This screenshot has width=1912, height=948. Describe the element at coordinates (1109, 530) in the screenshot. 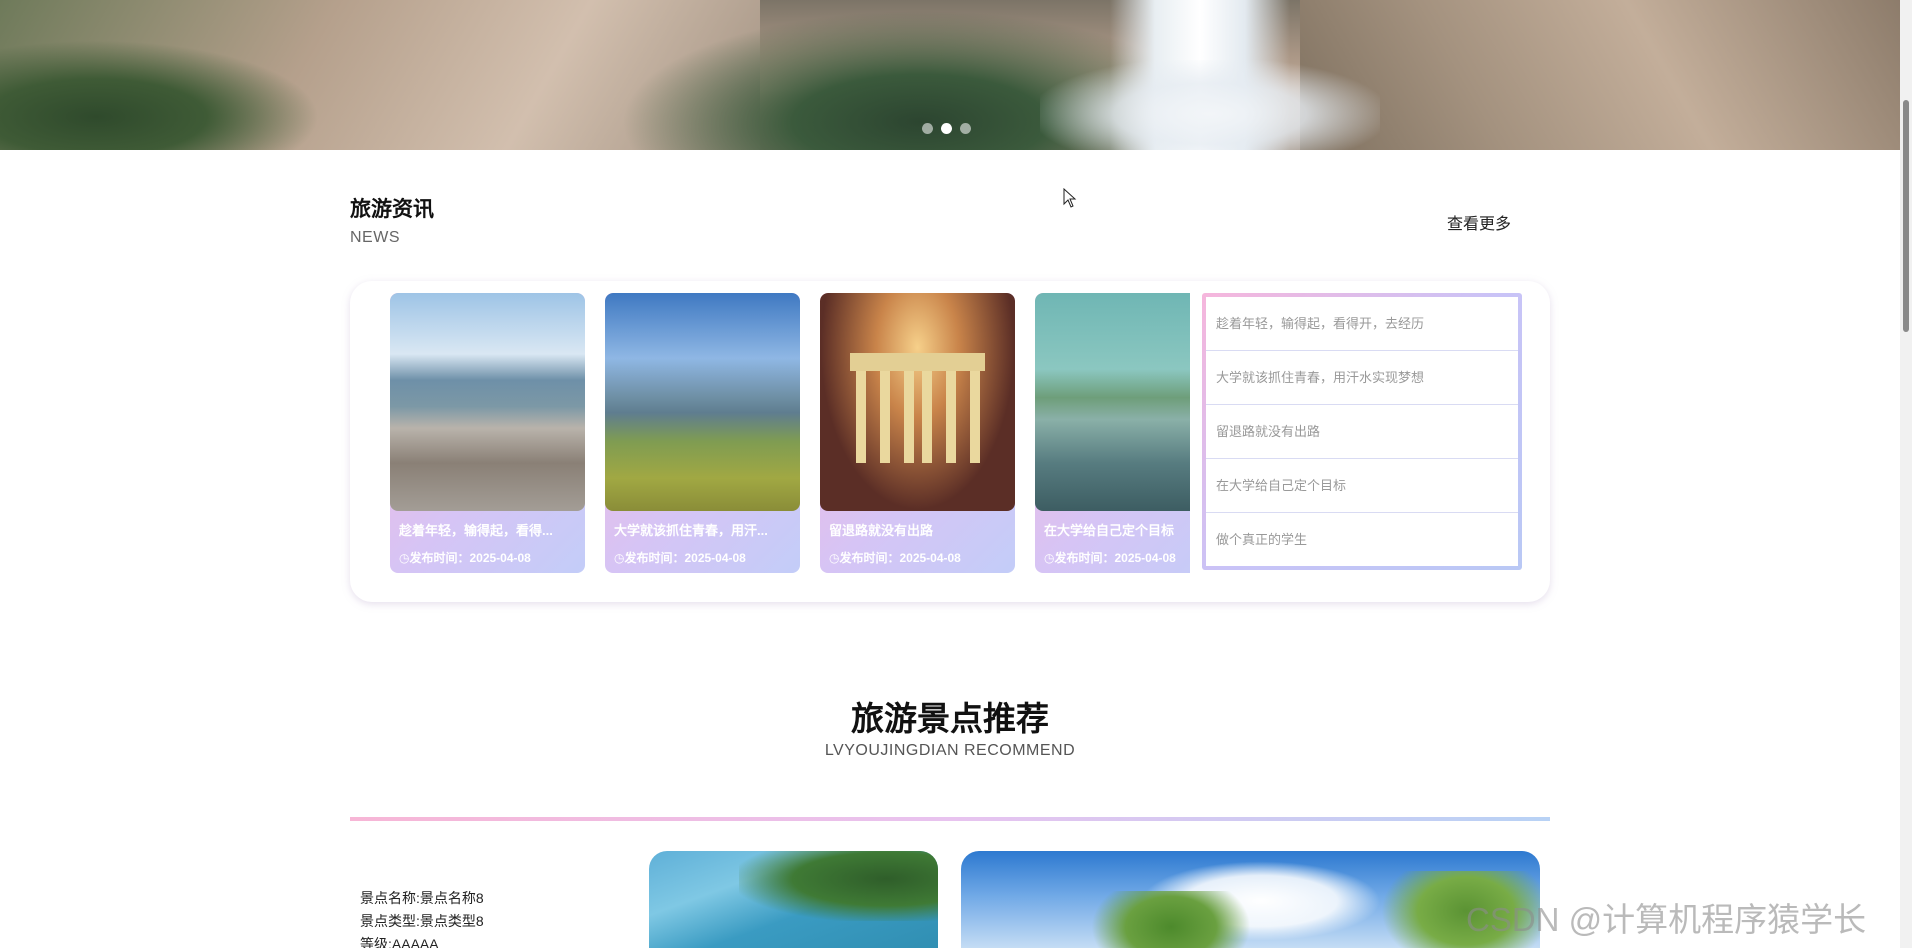

I see `news-card-title: 在大学给自己定个目标` at that location.